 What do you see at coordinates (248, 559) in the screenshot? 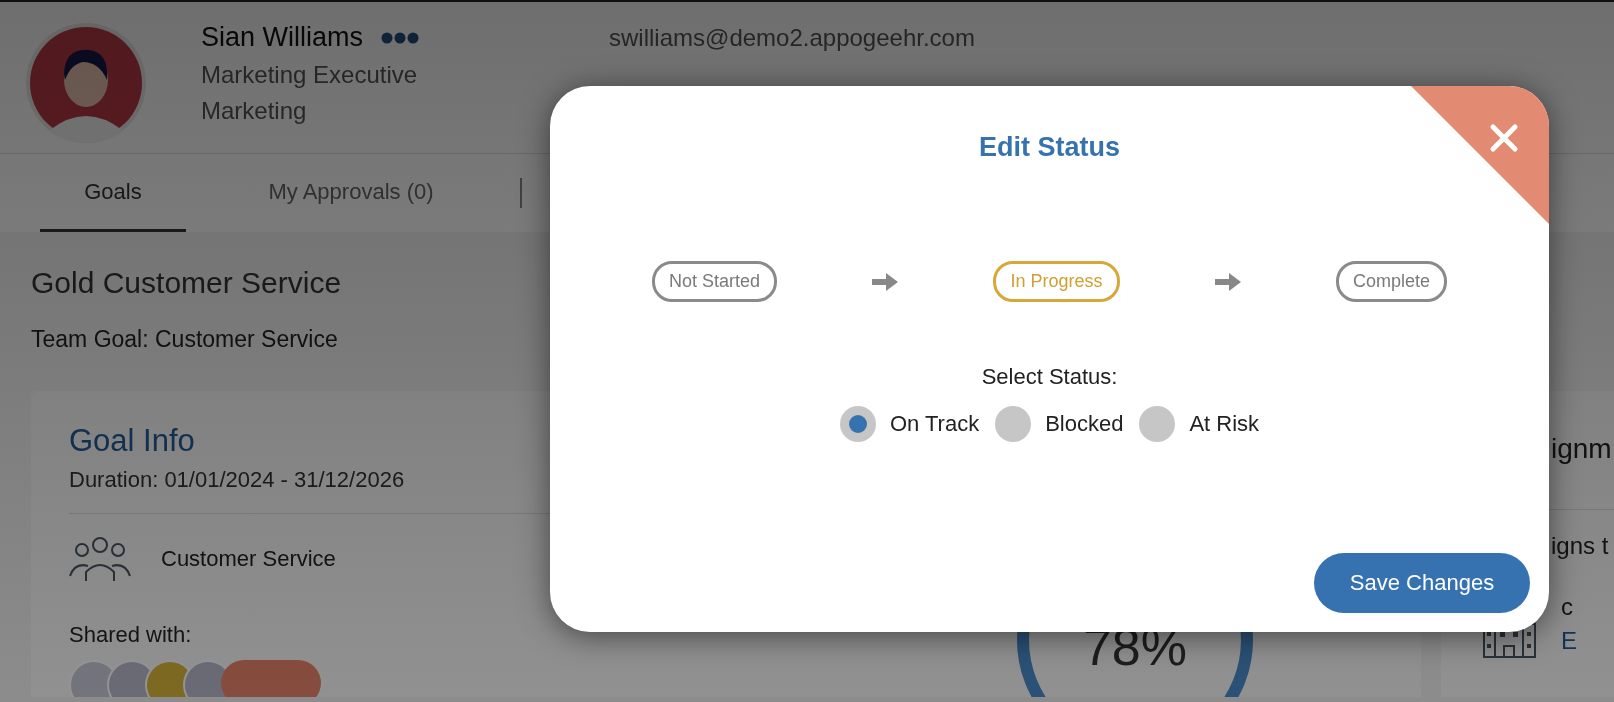
I see `team-name: Customer Service` at bounding box center [248, 559].